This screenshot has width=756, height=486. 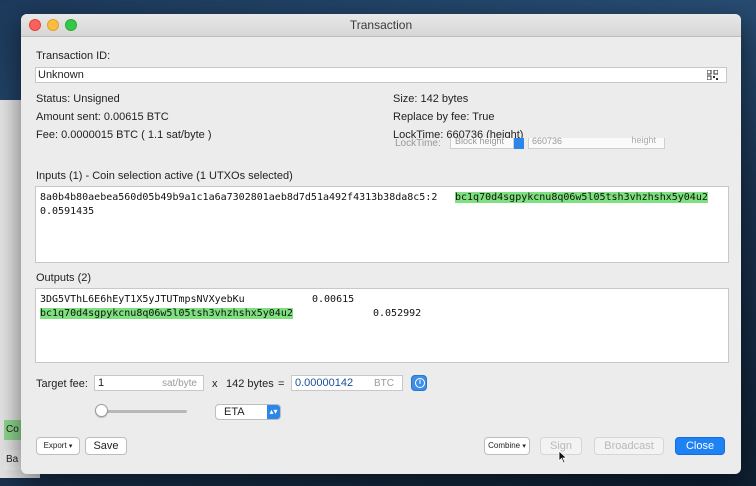 I want to click on output-amount: 0.00615, so click(x=333, y=299).